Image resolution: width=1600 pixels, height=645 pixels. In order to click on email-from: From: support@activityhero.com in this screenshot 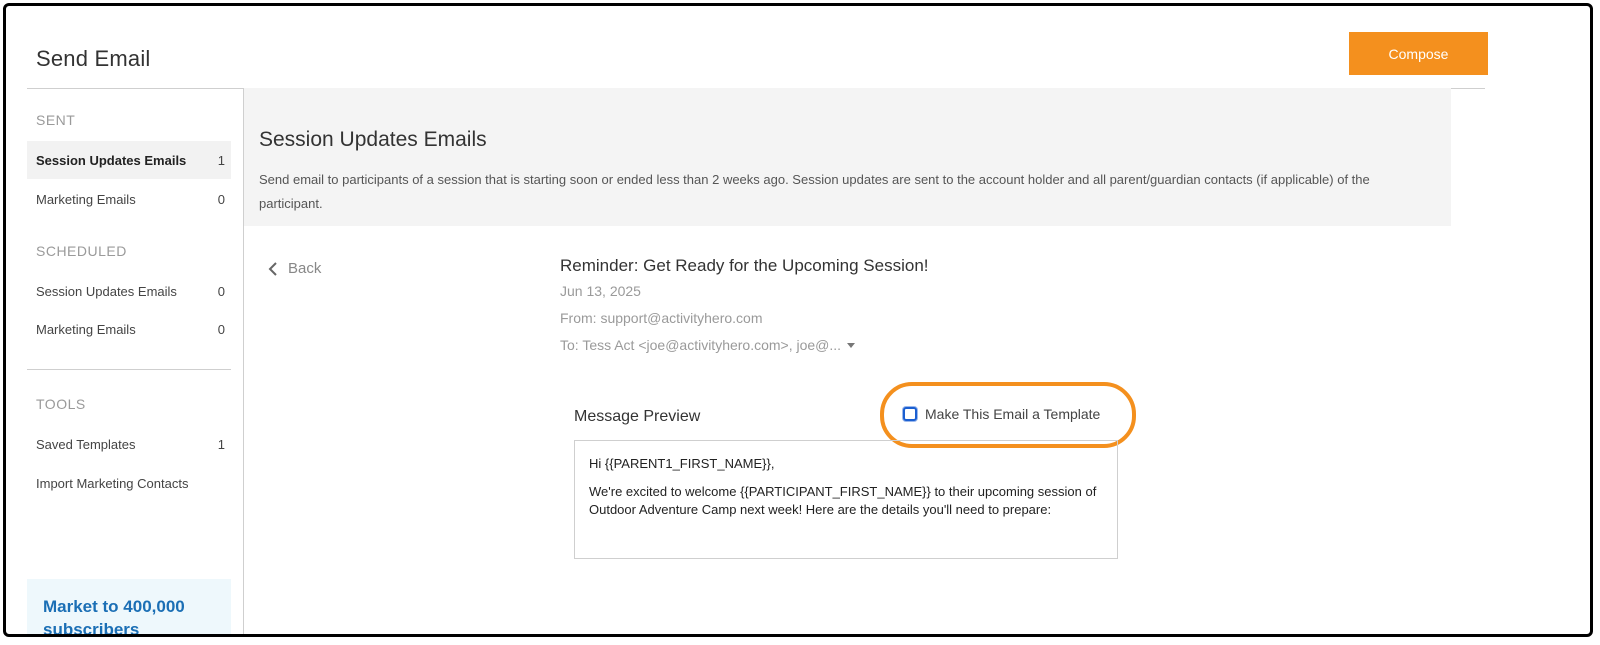, I will do `click(661, 318)`.